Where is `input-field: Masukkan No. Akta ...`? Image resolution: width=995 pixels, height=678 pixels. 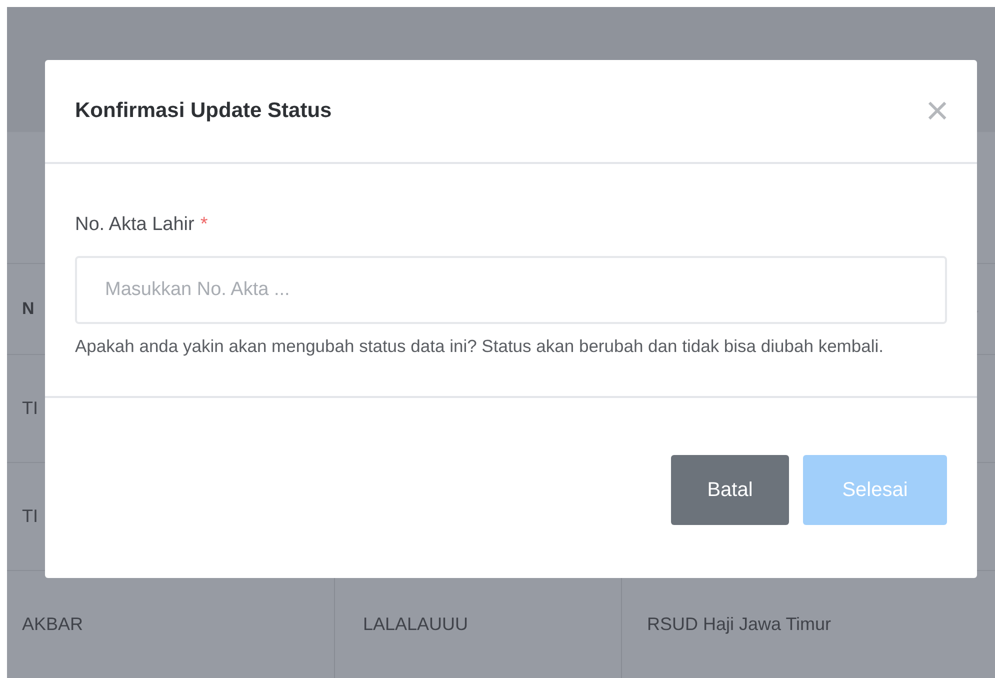 input-field: Masukkan No. Akta ... is located at coordinates (511, 290).